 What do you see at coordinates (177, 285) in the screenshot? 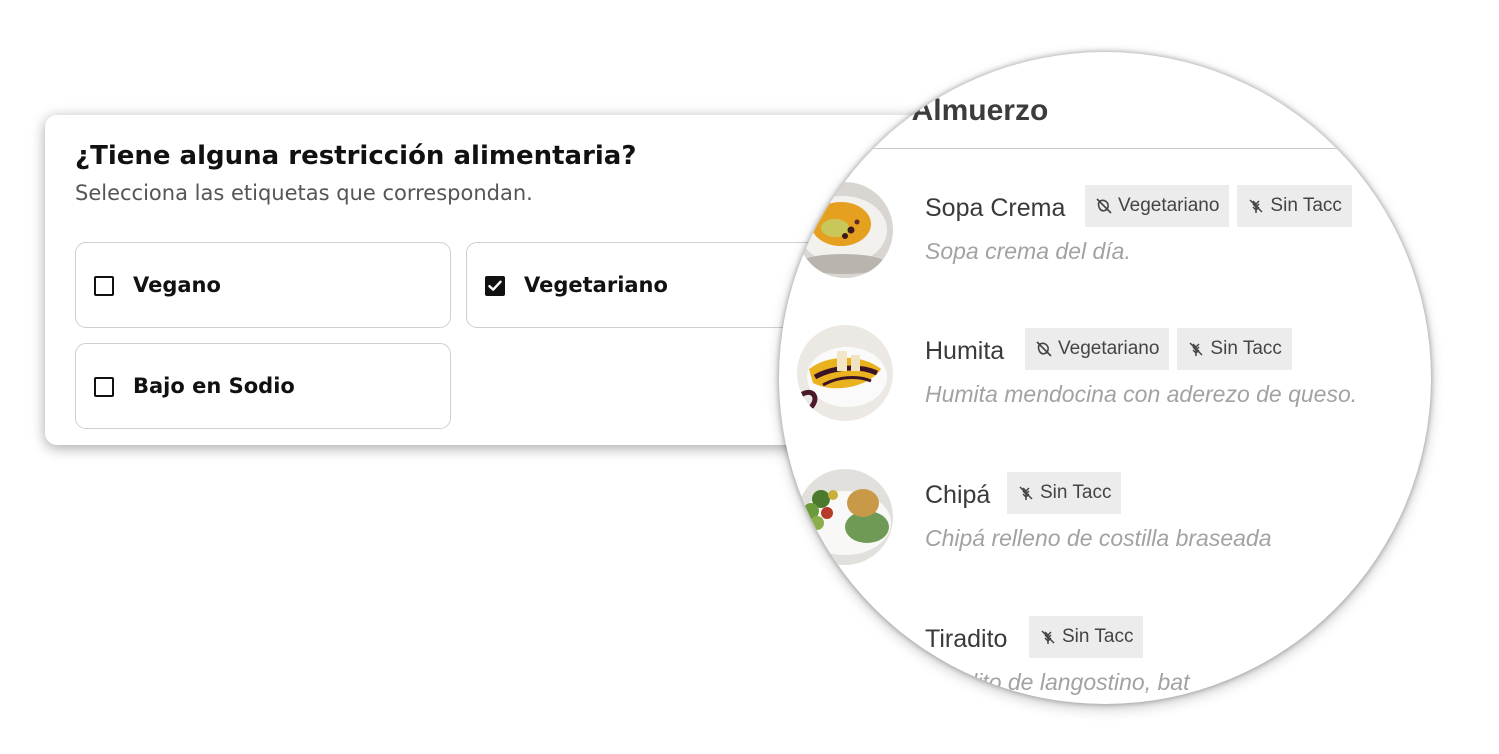
I see `option-label: Vegano` at bounding box center [177, 285].